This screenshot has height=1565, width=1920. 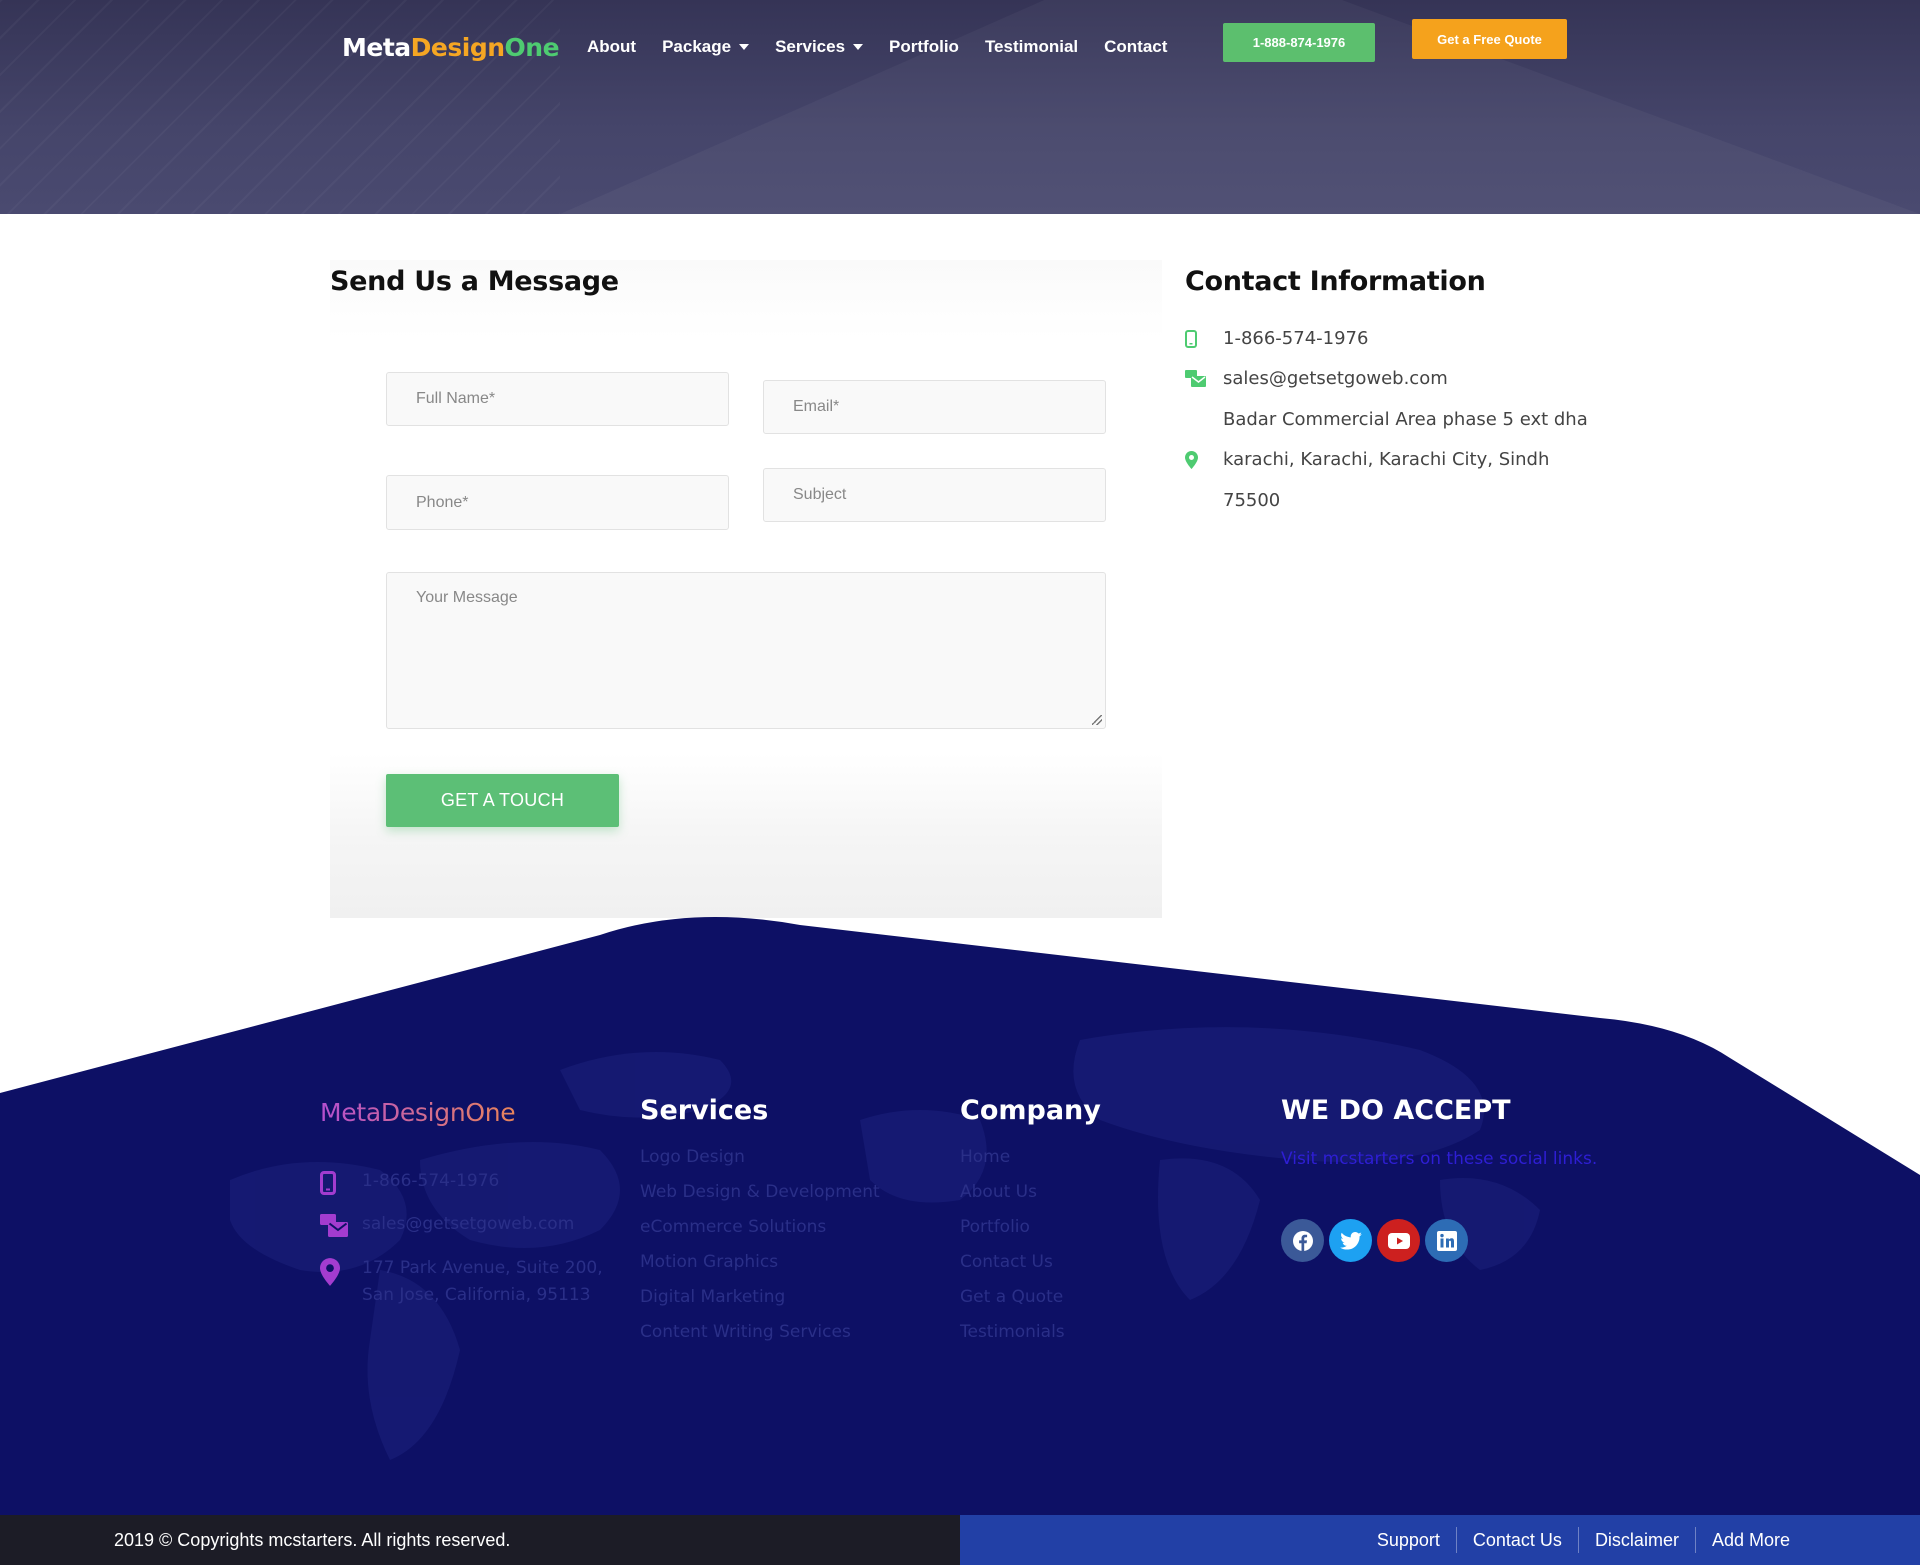 I want to click on nav-about: About, so click(x=611, y=47).